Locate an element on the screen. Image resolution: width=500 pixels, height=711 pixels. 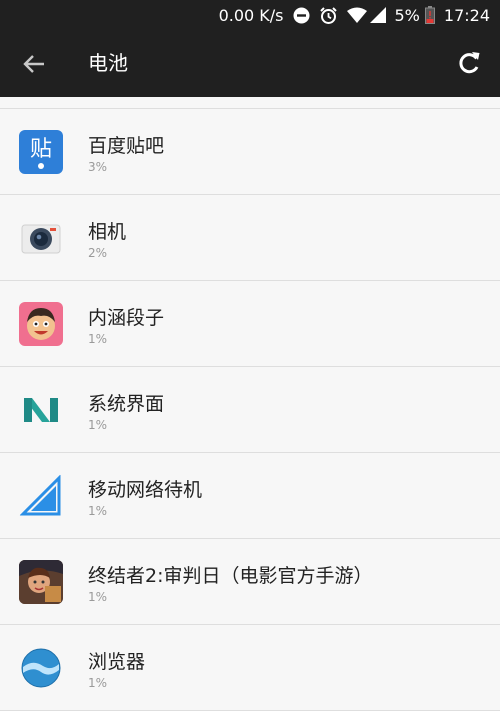
app-name: 内涵段子 is located at coordinates (126, 318).